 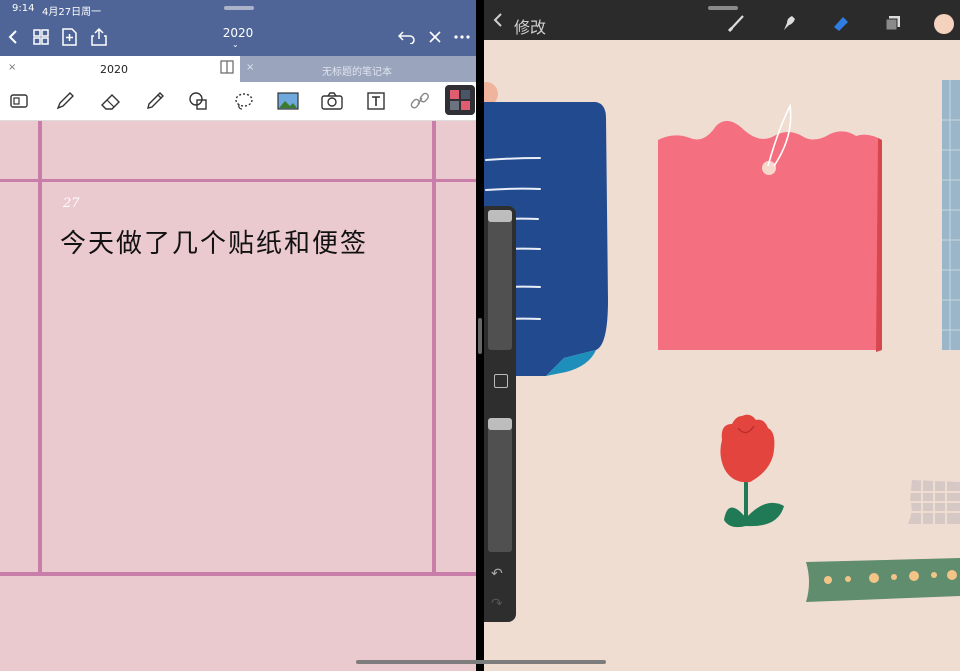 What do you see at coordinates (501, 381) in the screenshot?
I see `modify-button-square` at bounding box center [501, 381].